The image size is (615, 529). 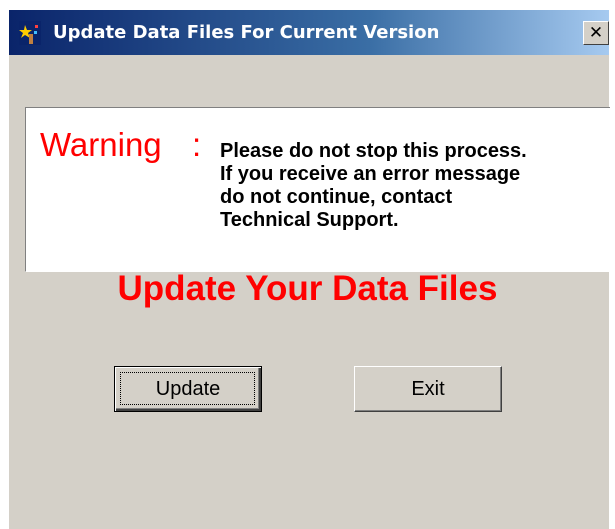 What do you see at coordinates (370, 174) in the screenshot?
I see `warning-message-line: If you receive an error message` at bounding box center [370, 174].